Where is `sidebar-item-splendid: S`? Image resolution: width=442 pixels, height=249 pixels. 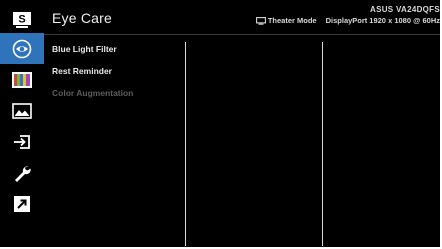 sidebar-item-splendid: S is located at coordinates (22, 19).